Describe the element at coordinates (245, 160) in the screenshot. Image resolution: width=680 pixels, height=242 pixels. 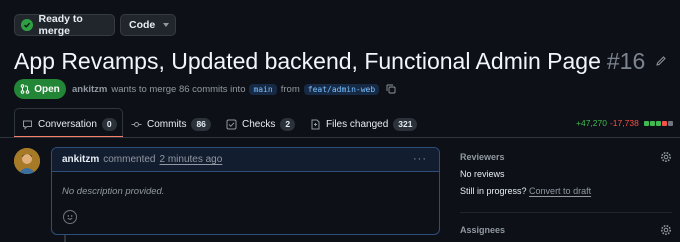
I see `comment-header: ankitzm commented 2 minutes ago` at that location.